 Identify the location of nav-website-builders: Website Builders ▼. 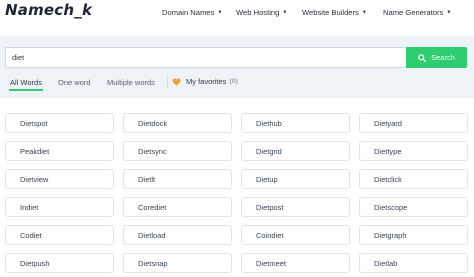
(334, 12).